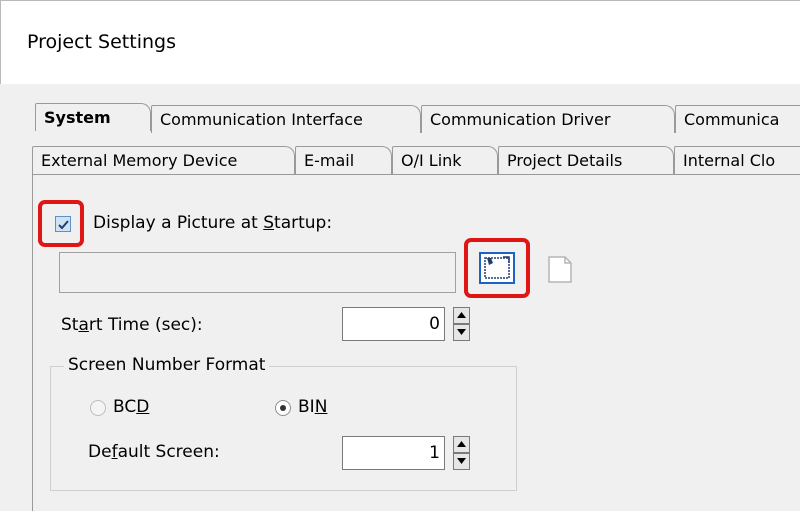  I want to click on checkmark-icon, so click(63, 225).